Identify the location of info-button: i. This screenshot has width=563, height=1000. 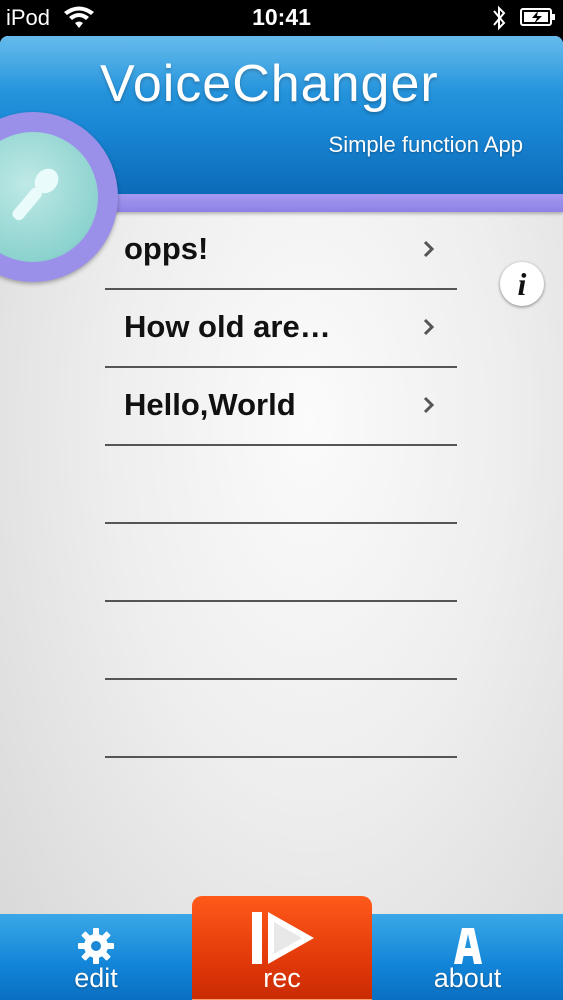
(522, 284).